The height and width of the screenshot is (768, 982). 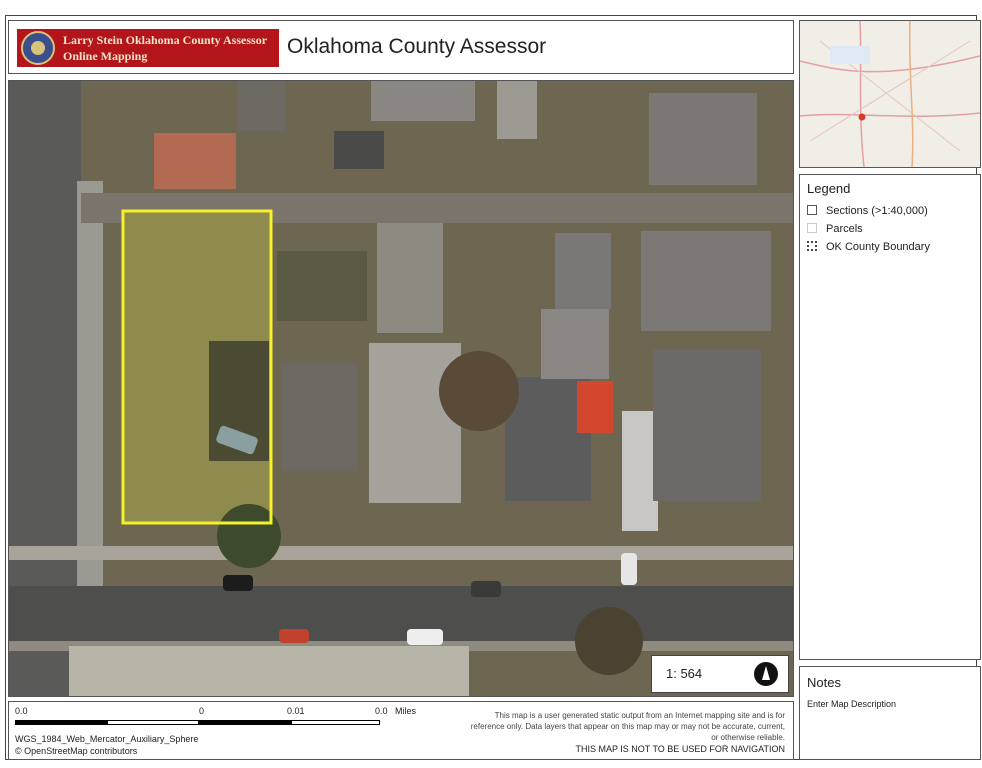 I want to click on legend-title: Legend, so click(x=829, y=188).